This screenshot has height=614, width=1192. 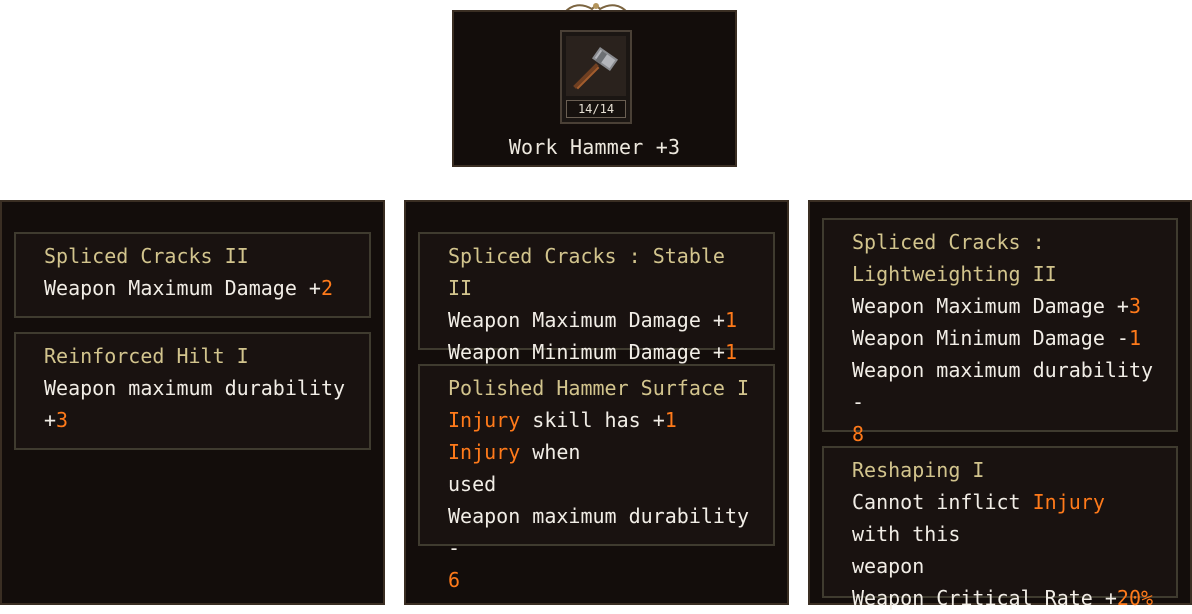 What do you see at coordinates (984, 598) in the screenshot?
I see `stat-text: Weapon Critical Rate +` at bounding box center [984, 598].